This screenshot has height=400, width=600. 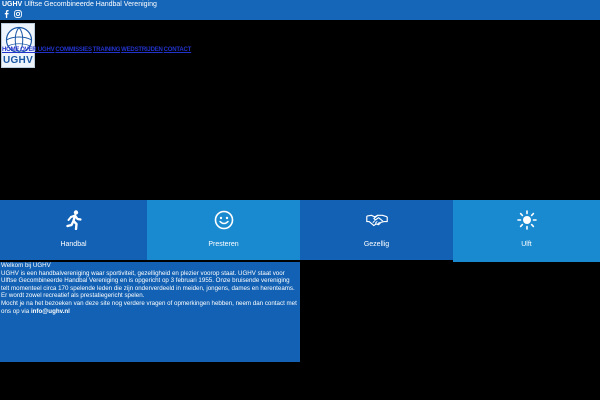 I want to click on nav-item-training: TRAINING, so click(x=107, y=50).